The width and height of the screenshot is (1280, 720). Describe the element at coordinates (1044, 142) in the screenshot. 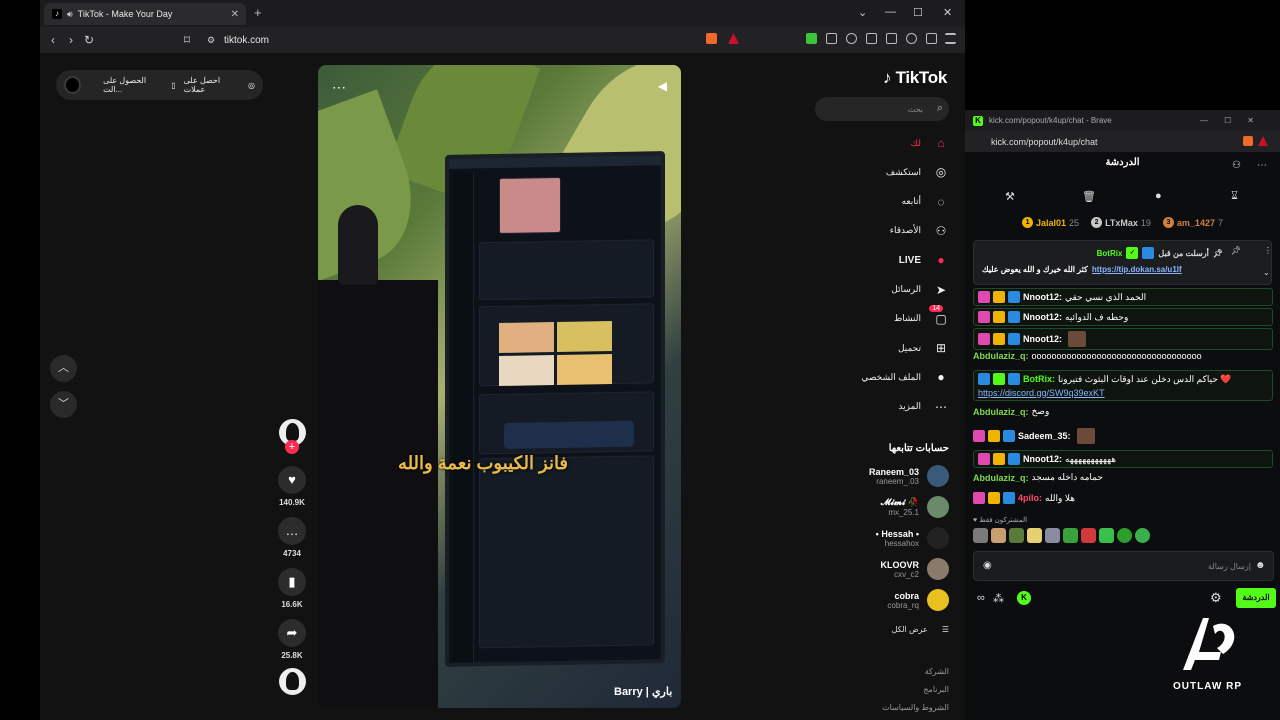

I see `kick-url: kick.com/popout/k4up/chat` at that location.